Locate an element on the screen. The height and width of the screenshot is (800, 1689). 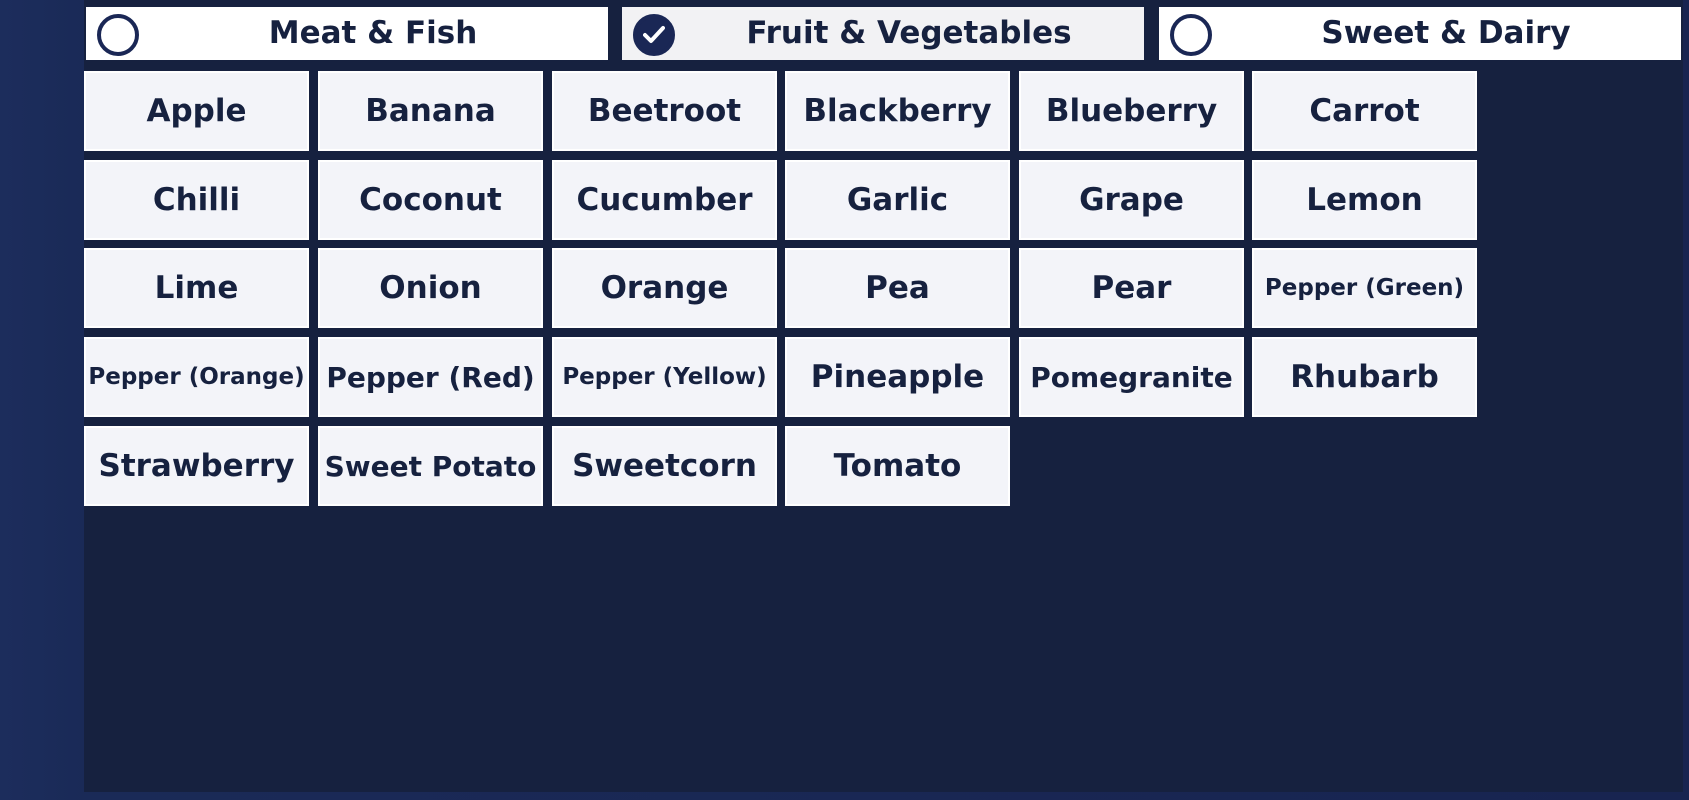
item-button-apple: Apple is located at coordinates (196, 111).